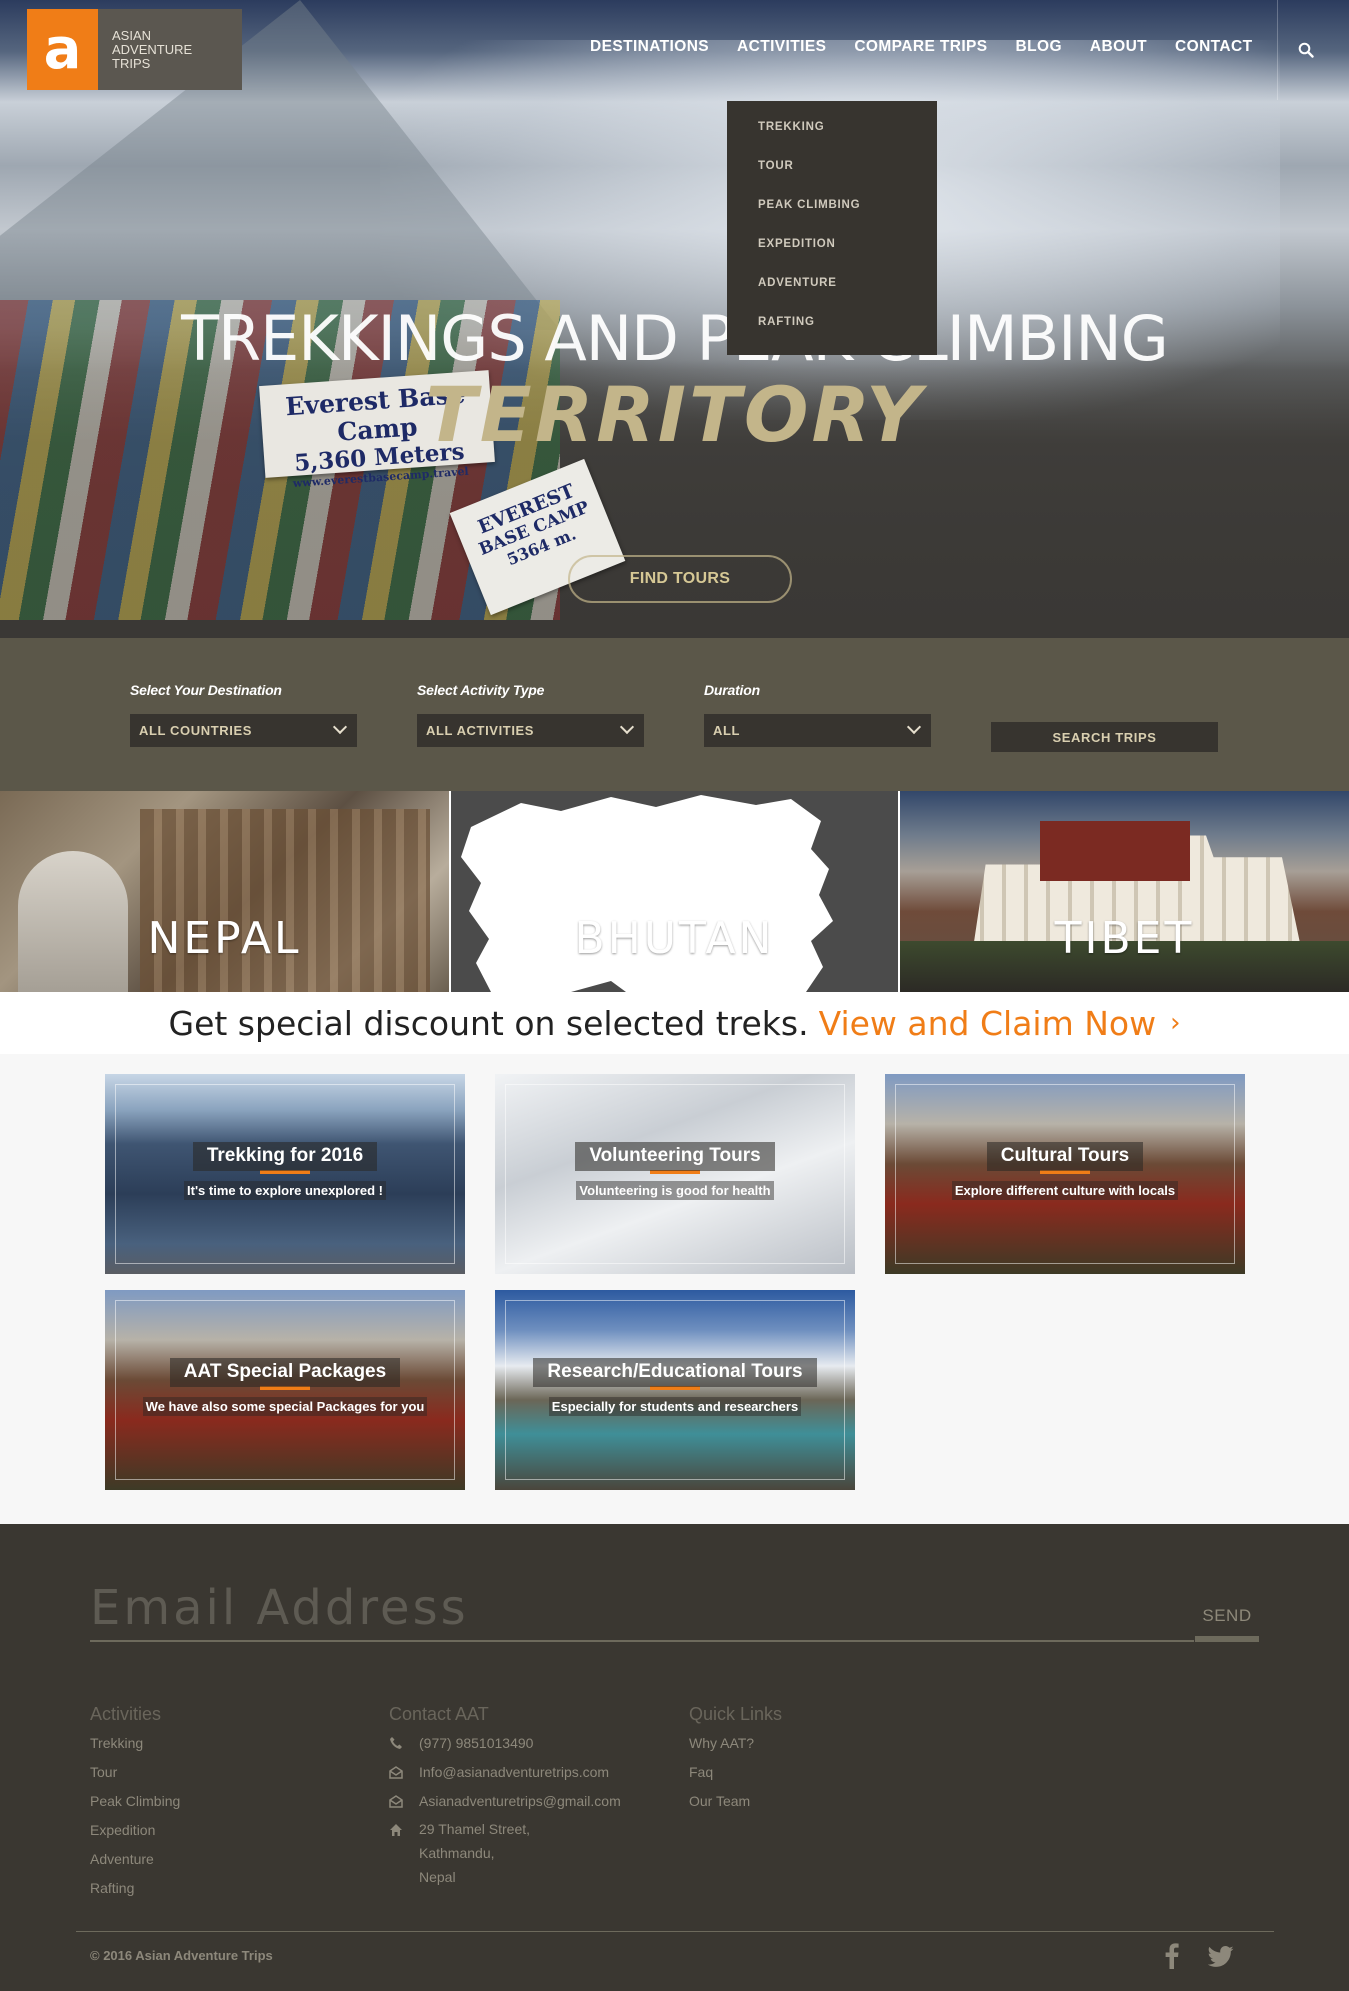  Describe the element at coordinates (832, 218) in the screenshot. I see `dropdown-item-peak-climbing: PEAK CLIMBING` at that location.